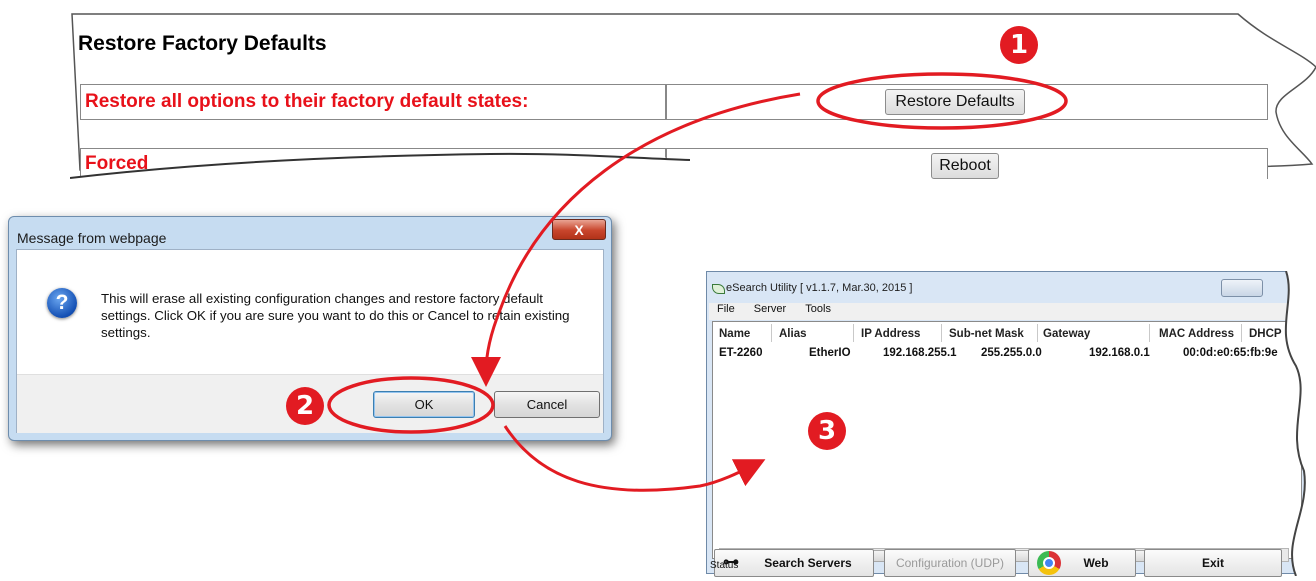  What do you see at coordinates (942, 101) in the screenshot?
I see `highlight-oval-restore` at bounding box center [942, 101].